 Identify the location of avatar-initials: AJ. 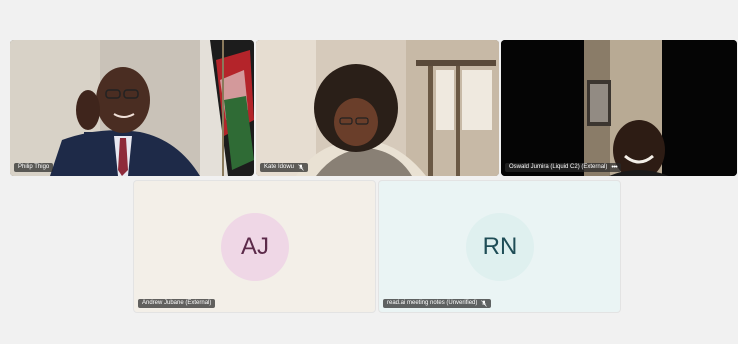
(254, 246).